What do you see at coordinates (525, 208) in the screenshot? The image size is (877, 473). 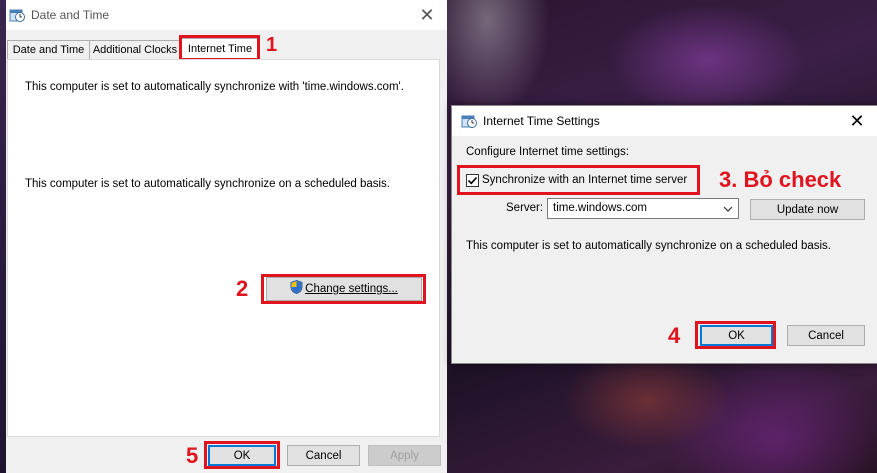 I see `server-label: Server:` at bounding box center [525, 208].